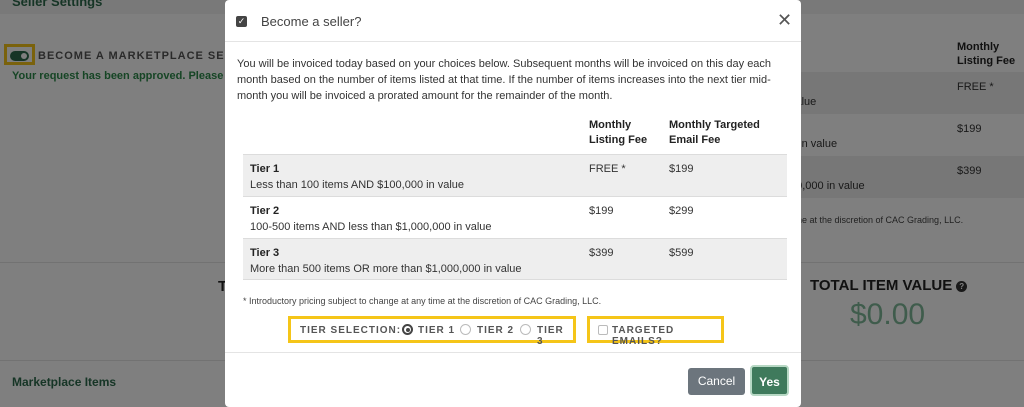 The image size is (1024, 407). I want to click on modal-header: ✓ Become a seller? ✕, so click(513, 21).